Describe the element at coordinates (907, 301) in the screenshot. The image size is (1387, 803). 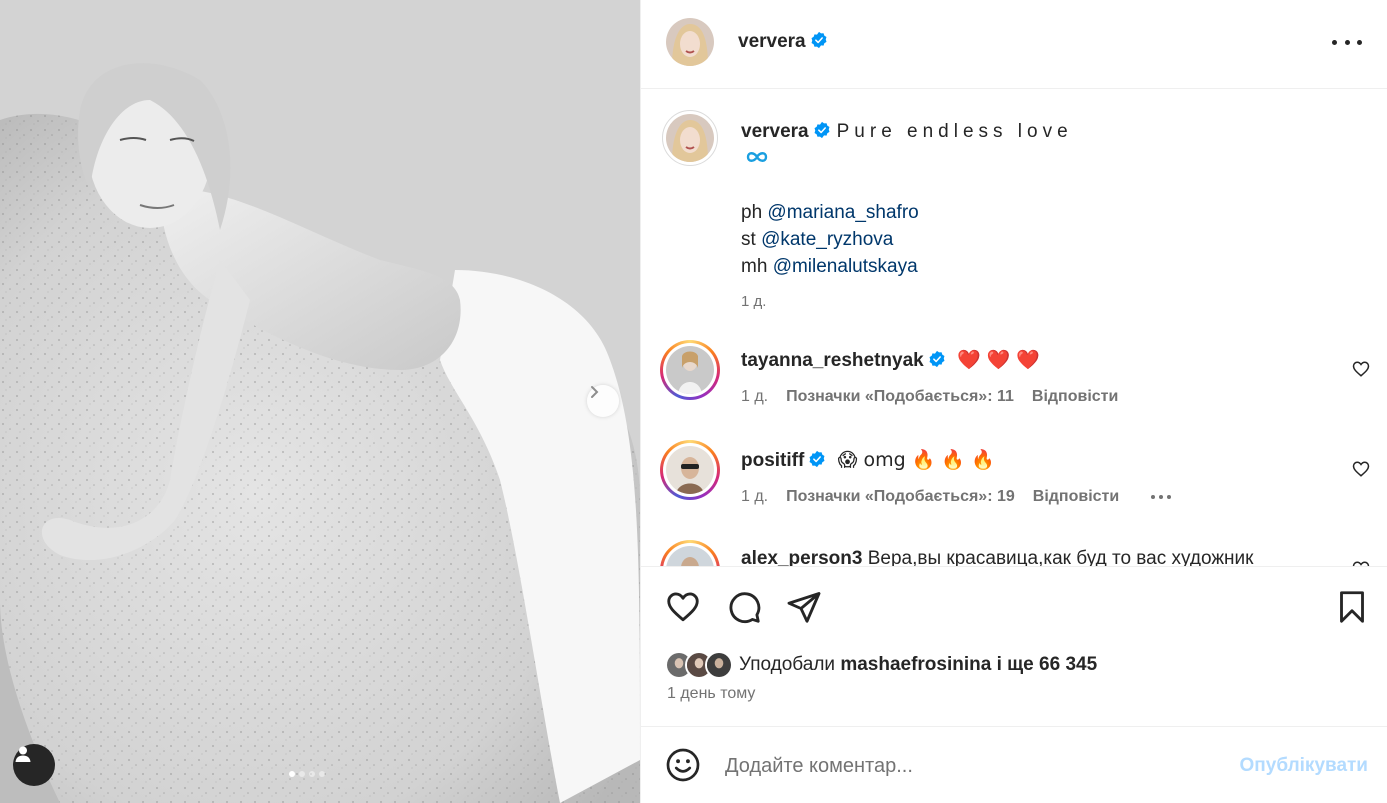
I see `caption-time: 1 д.` at that location.